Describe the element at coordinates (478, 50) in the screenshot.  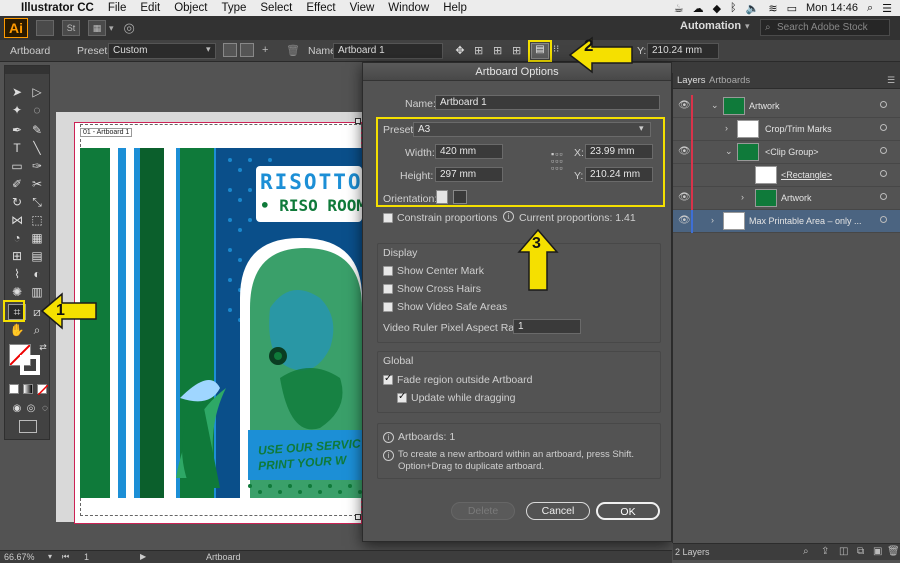
I see `show-center-mark-icon: ⊞` at that location.